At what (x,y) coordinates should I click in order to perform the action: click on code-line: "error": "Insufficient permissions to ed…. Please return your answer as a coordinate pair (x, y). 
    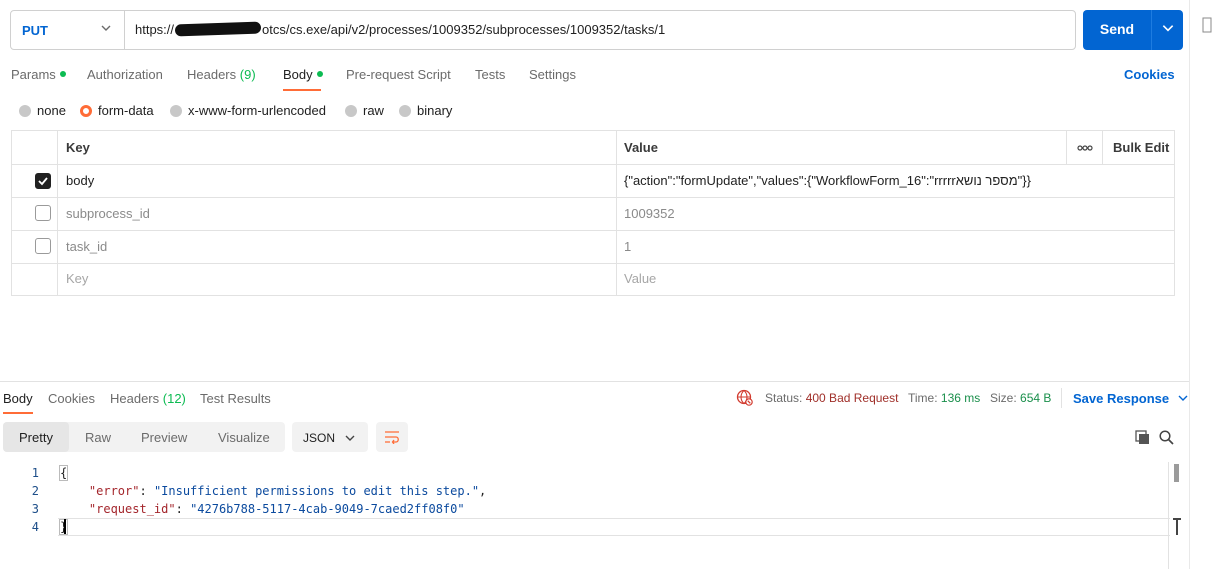
    Looking at the image, I should click on (273, 491).